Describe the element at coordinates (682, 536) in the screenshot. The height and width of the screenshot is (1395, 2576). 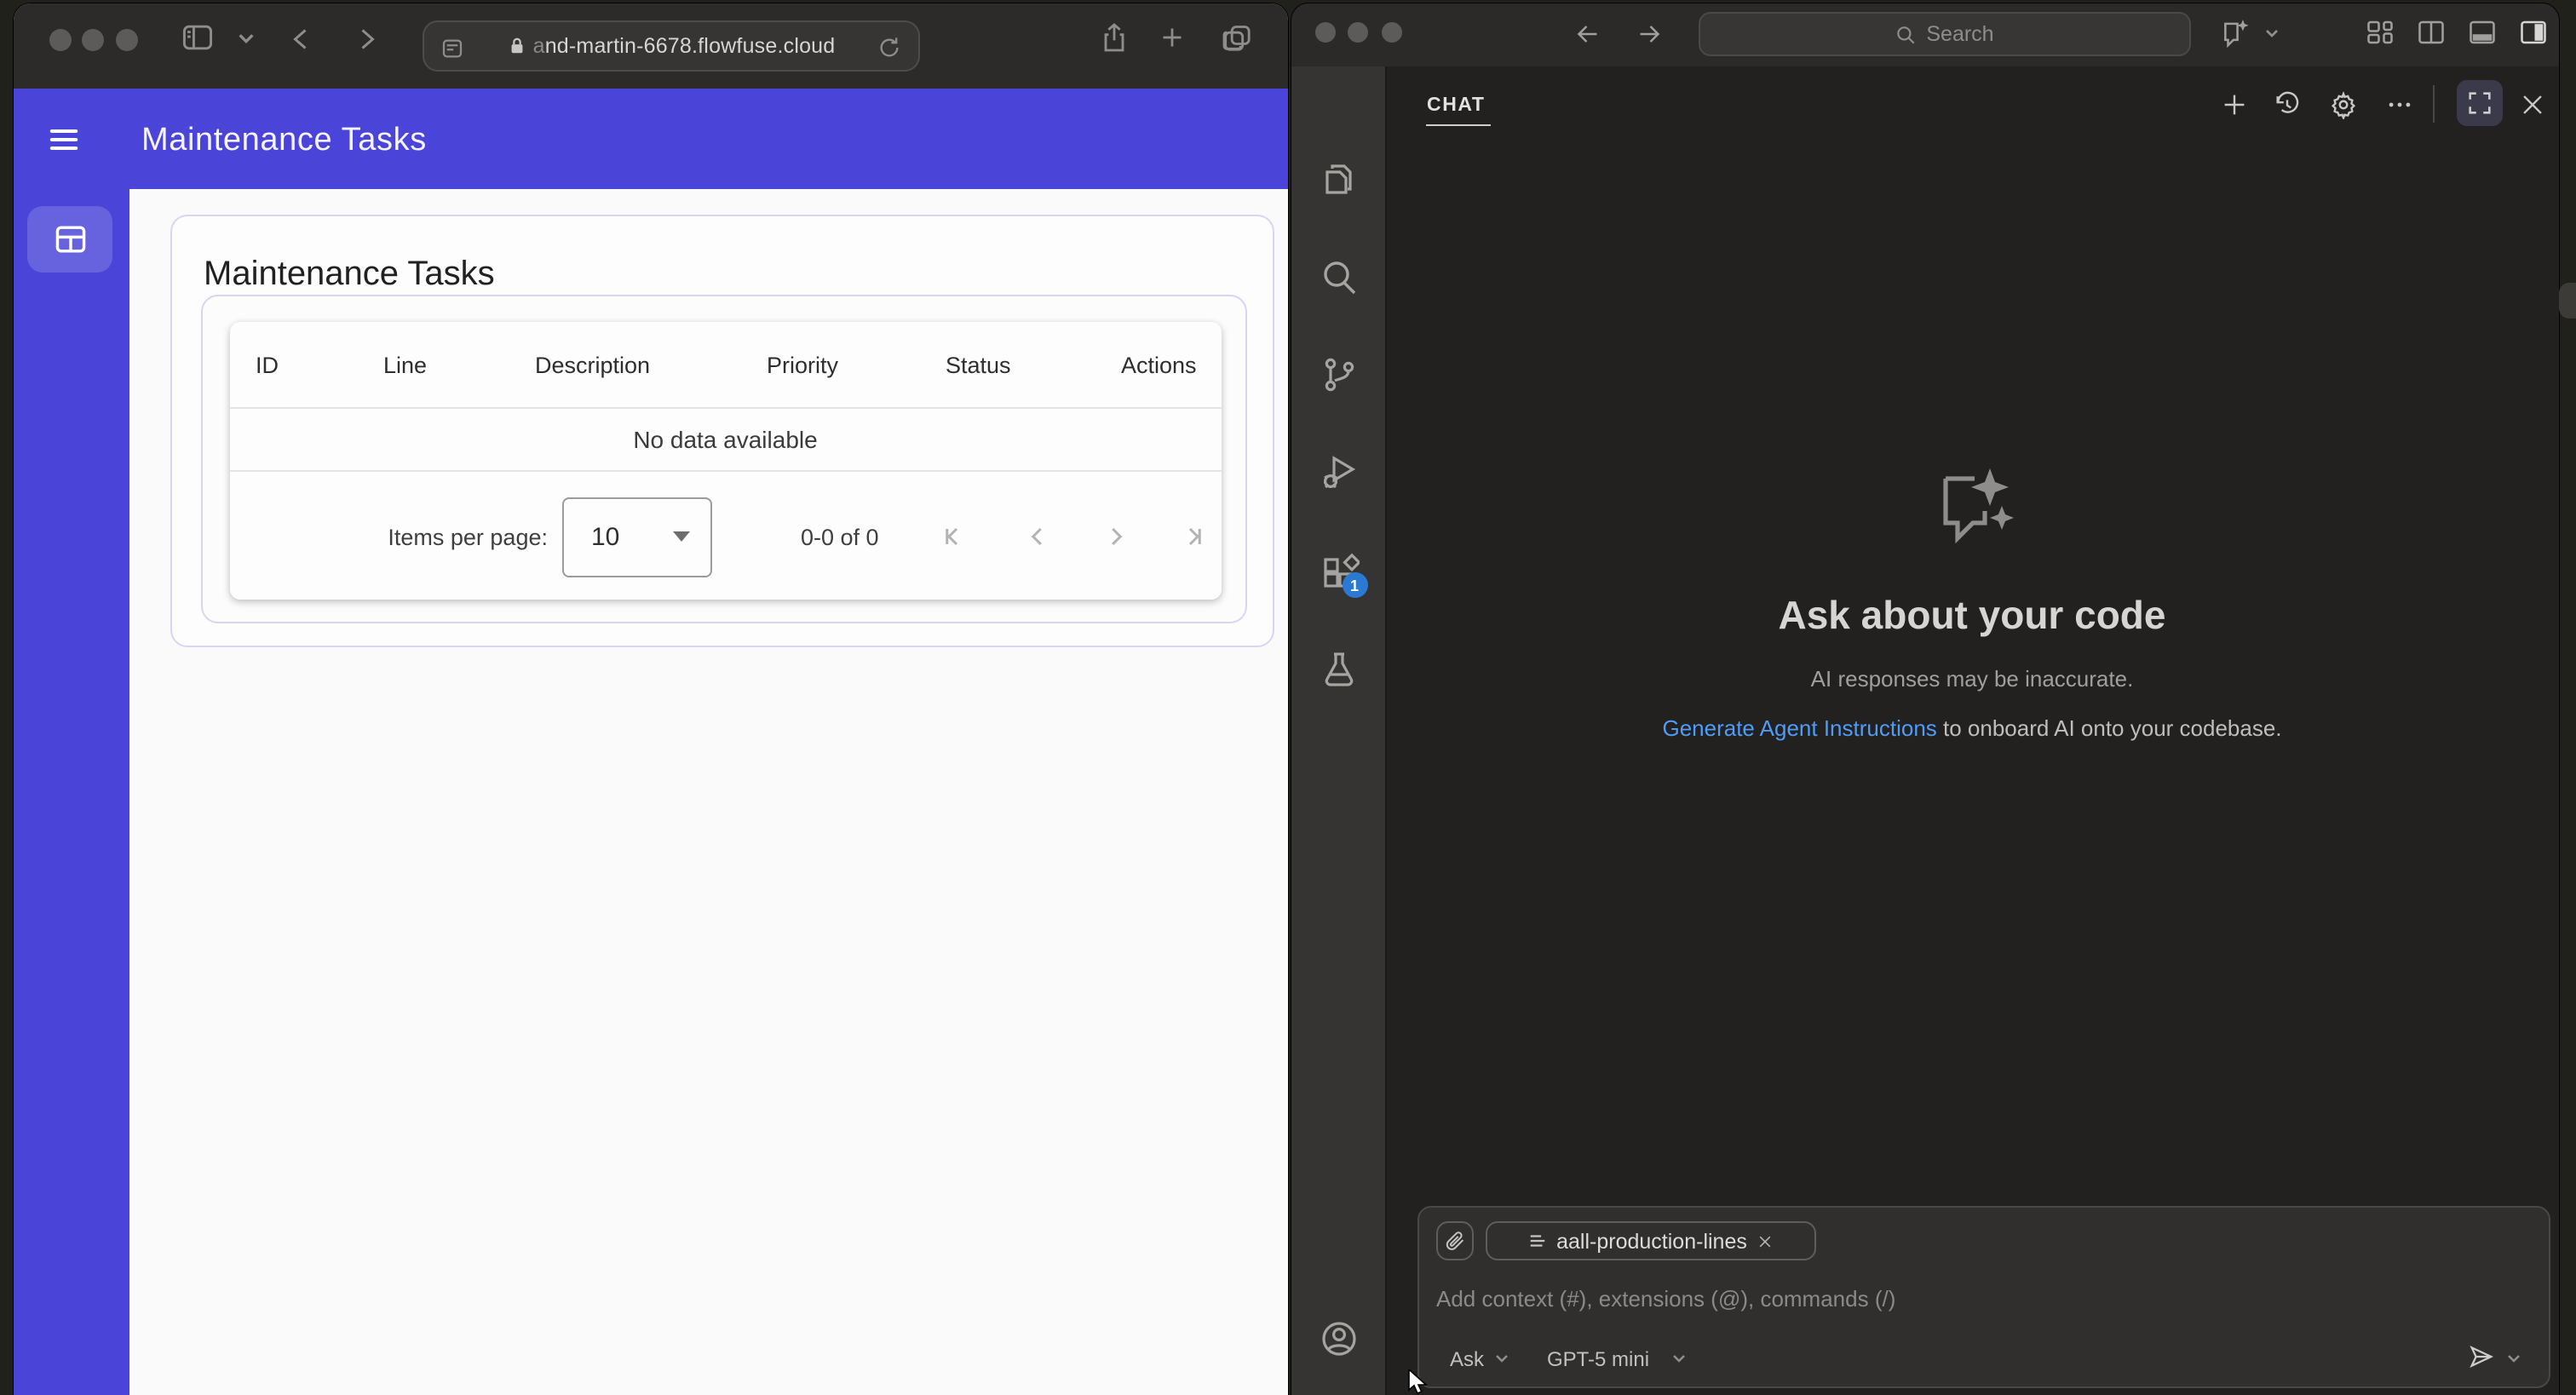
I see `select-arrow-icon` at that location.